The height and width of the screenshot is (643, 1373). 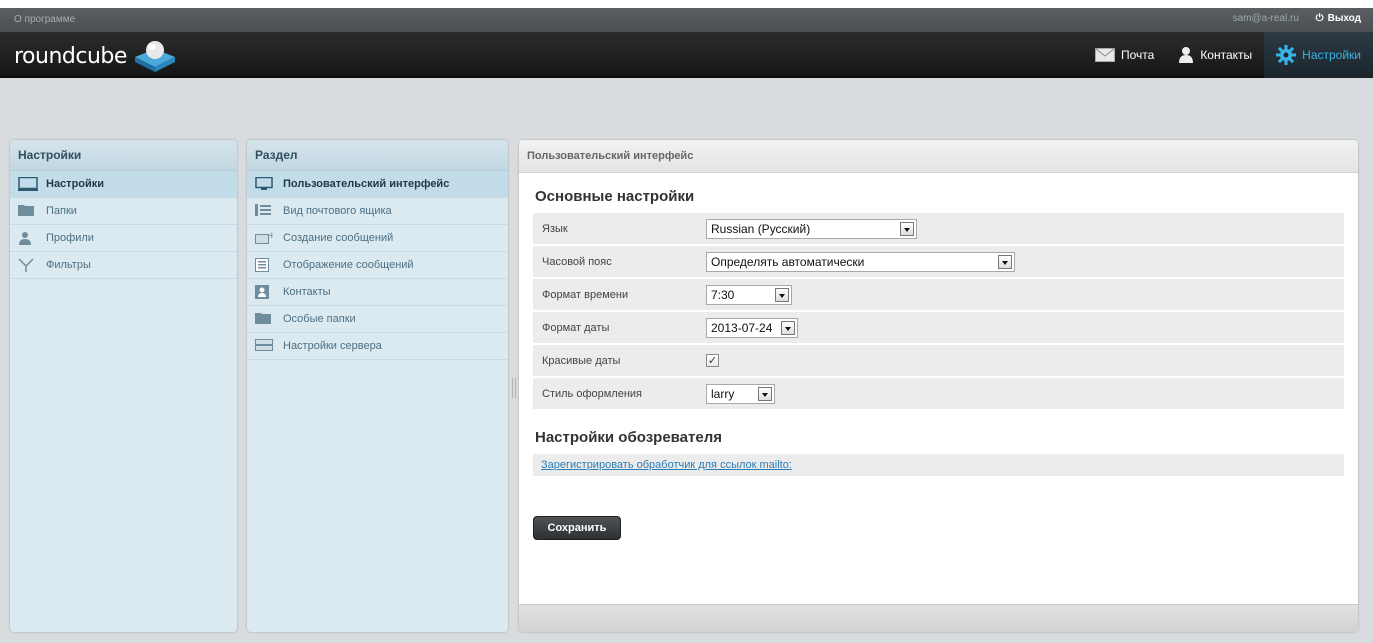 What do you see at coordinates (377, 155) in the screenshot?
I see `section-panel-title: Раздел` at bounding box center [377, 155].